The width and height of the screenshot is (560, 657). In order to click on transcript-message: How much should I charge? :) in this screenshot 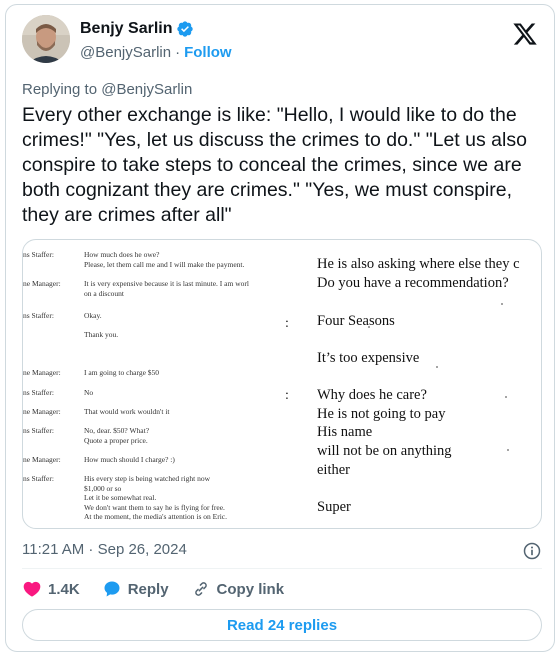, I will do `click(129, 459)`.